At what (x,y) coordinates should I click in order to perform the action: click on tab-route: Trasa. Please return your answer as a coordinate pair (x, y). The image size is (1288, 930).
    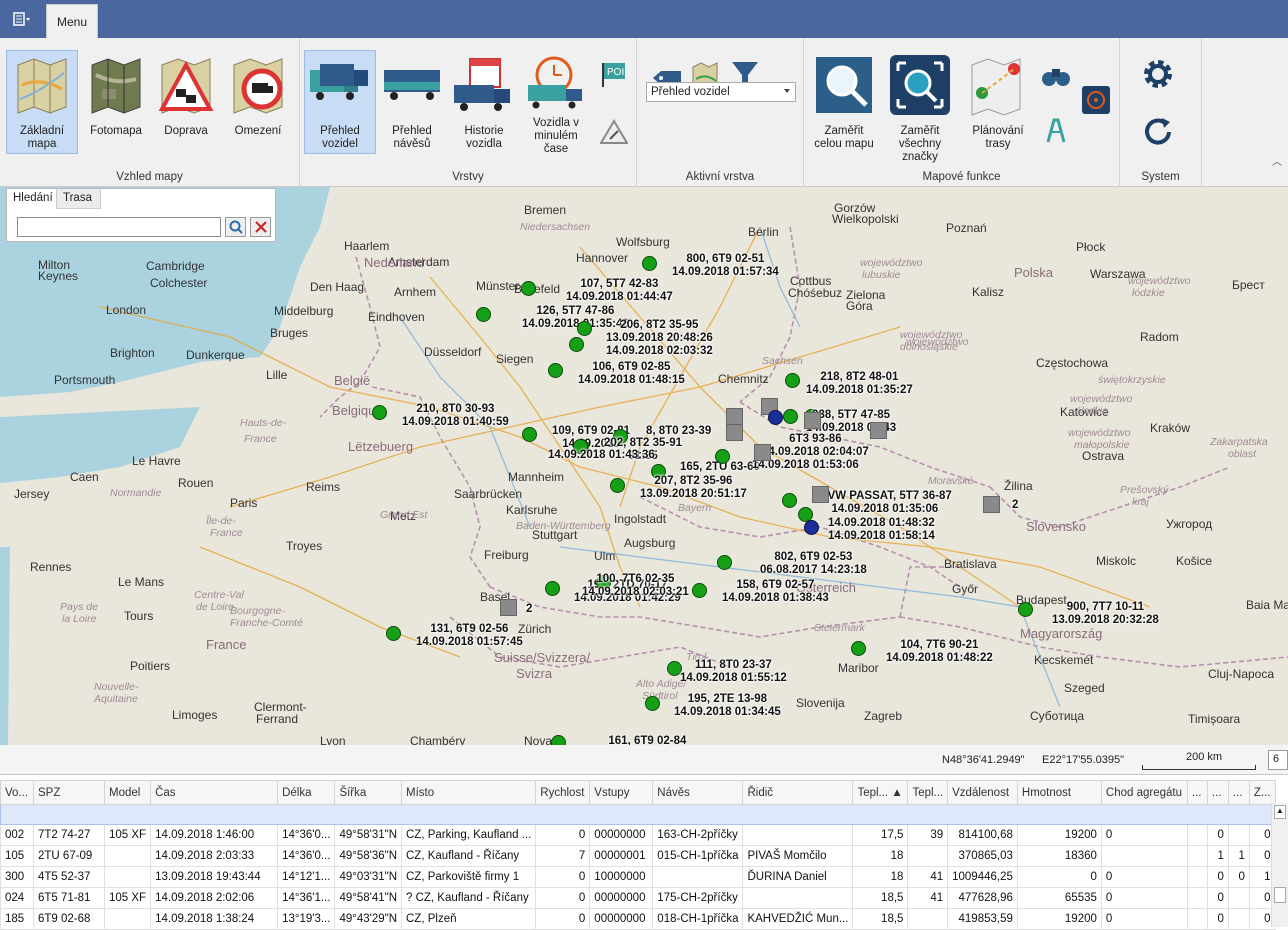
    Looking at the image, I should click on (79, 199).